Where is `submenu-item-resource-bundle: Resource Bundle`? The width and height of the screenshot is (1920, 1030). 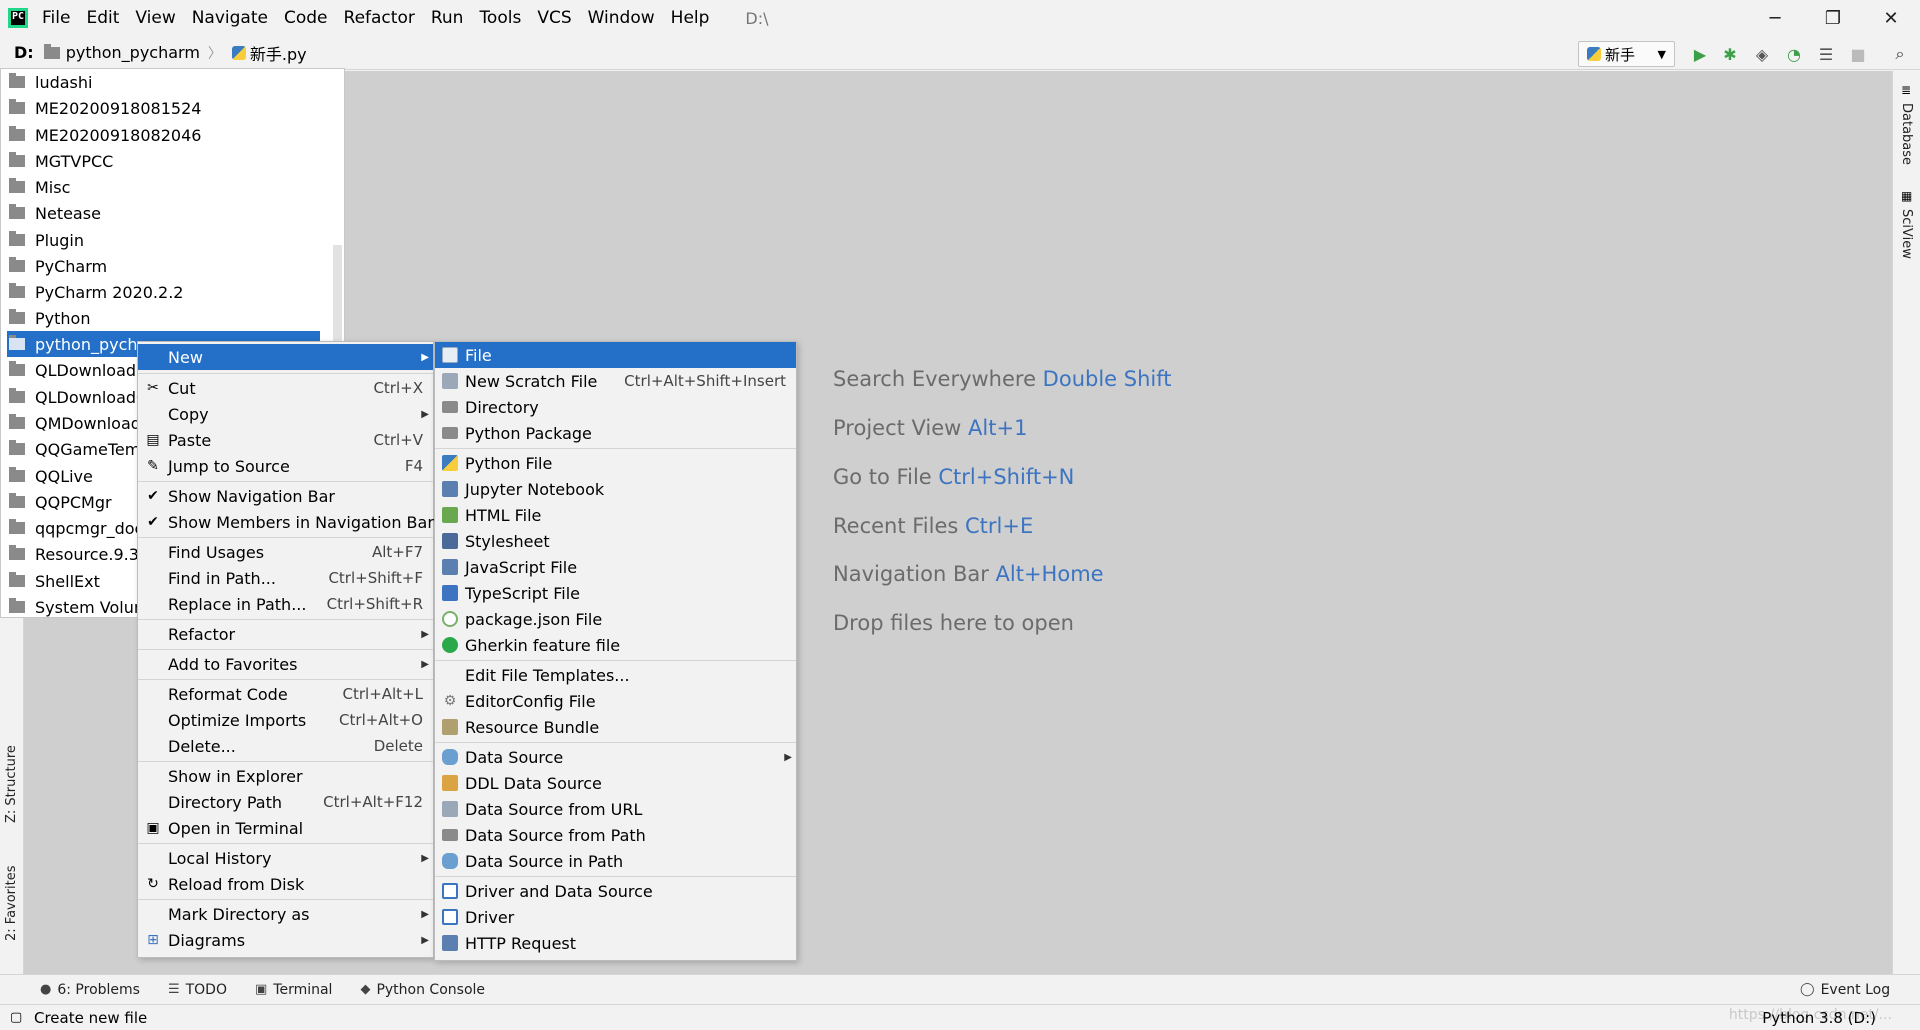
submenu-item-resource-bundle: Resource Bundle is located at coordinates (615, 727).